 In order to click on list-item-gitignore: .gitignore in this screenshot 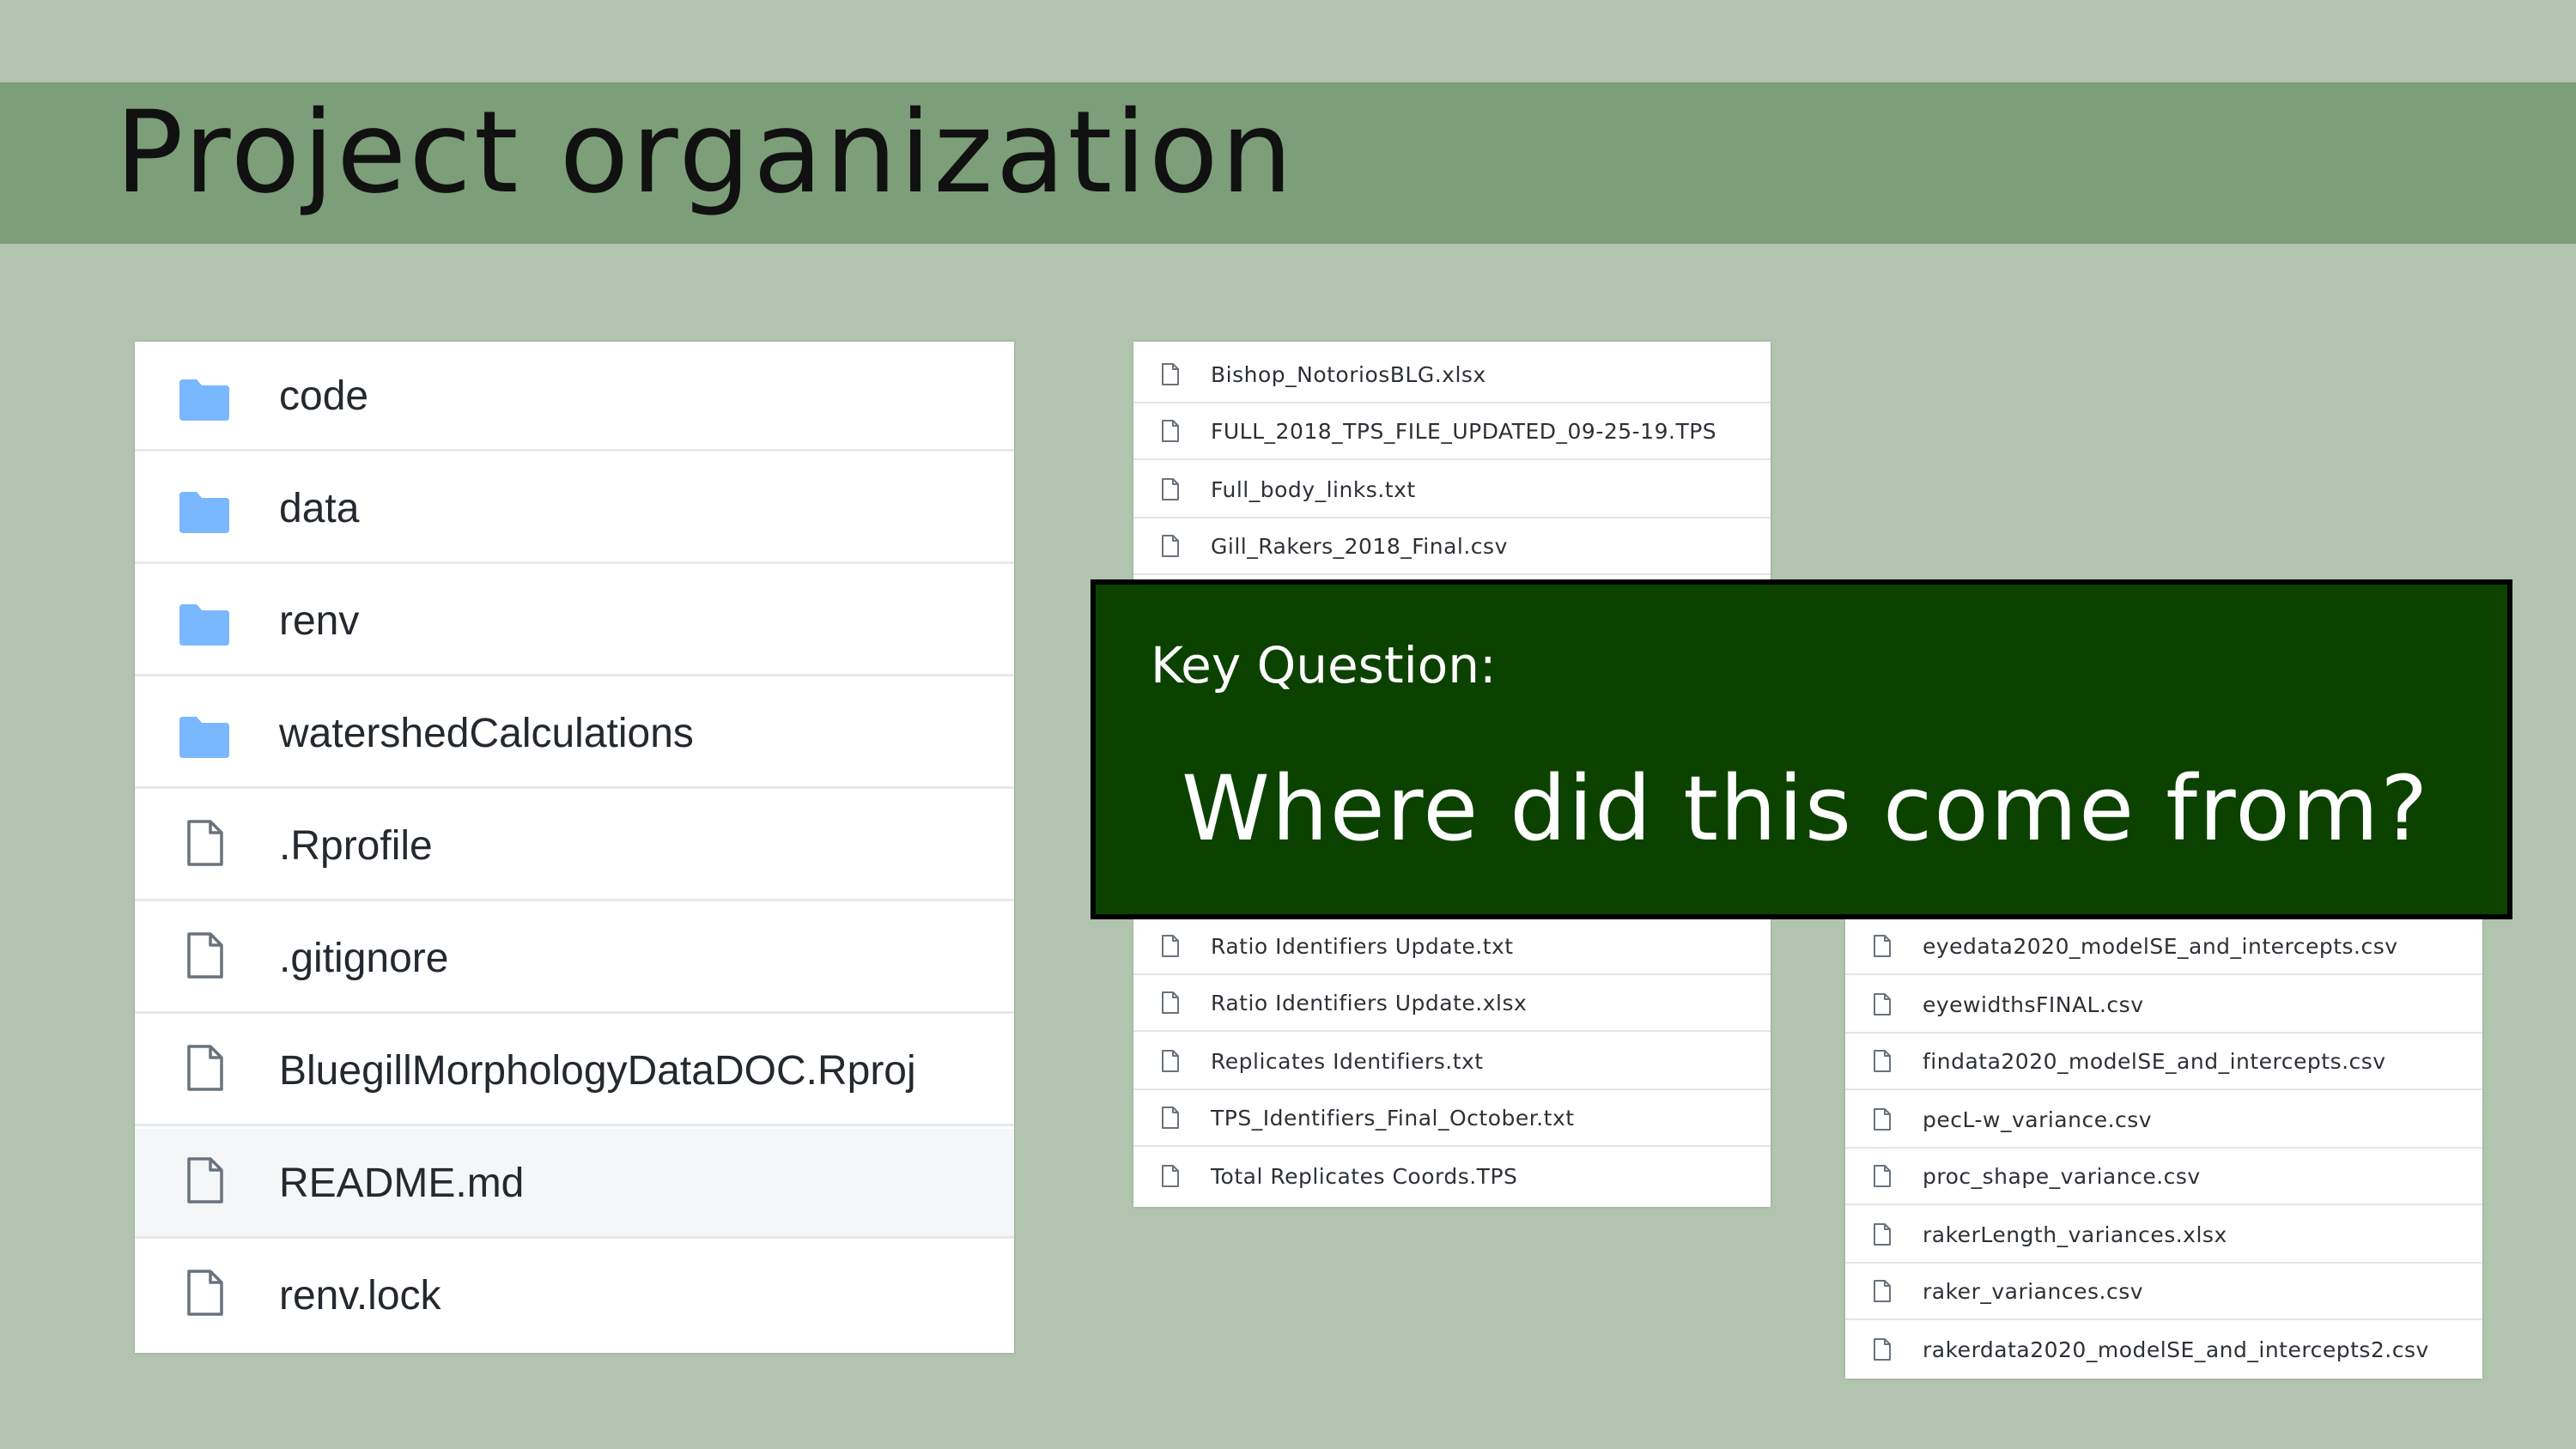, I will do `click(574, 959)`.